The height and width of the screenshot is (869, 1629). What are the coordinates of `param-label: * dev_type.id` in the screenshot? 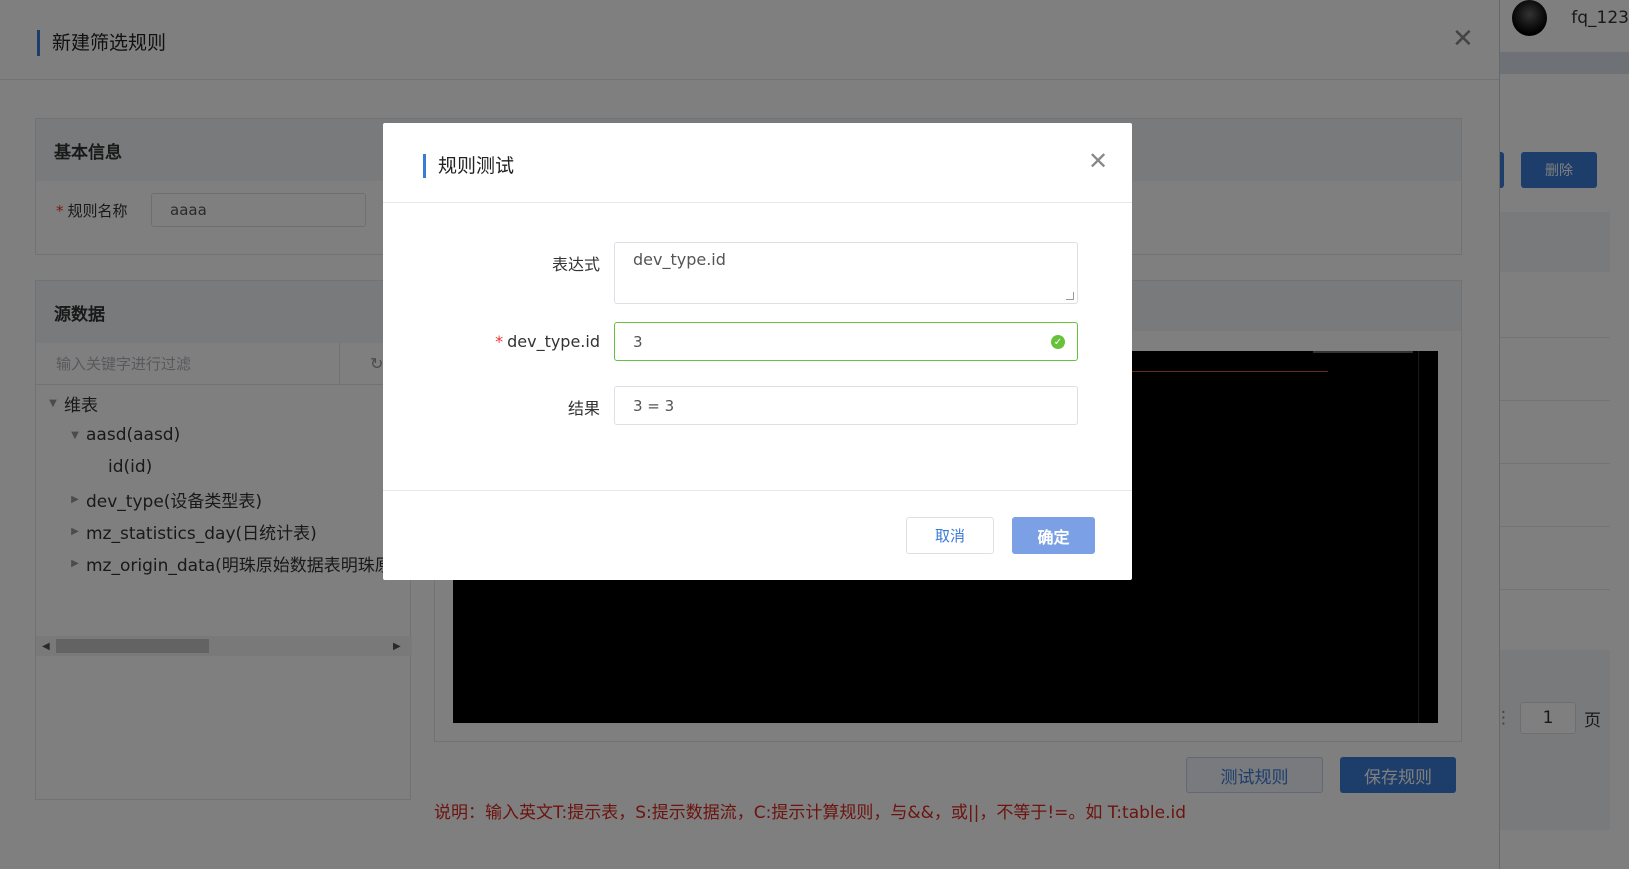 It's located at (547, 341).